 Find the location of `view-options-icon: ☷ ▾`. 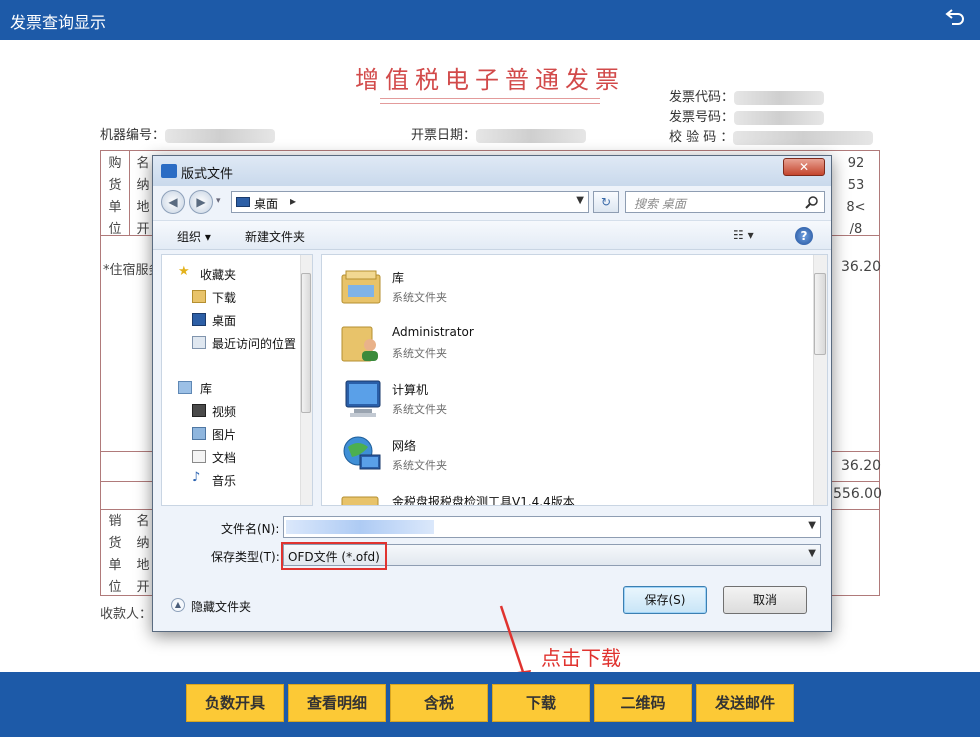

view-options-icon: ☷ ▾ is located at coordinates (748, 236).